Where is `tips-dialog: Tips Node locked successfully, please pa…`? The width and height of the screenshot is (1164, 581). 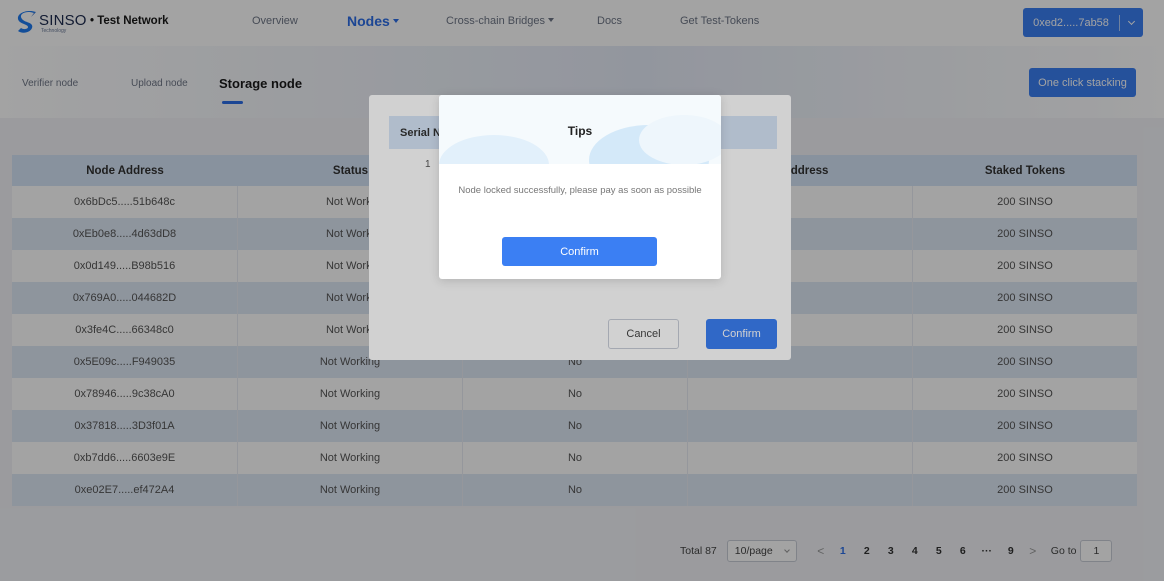 tips-dialog: Tips Node locked successfully, please pa… is located at coordinates (580, 187).